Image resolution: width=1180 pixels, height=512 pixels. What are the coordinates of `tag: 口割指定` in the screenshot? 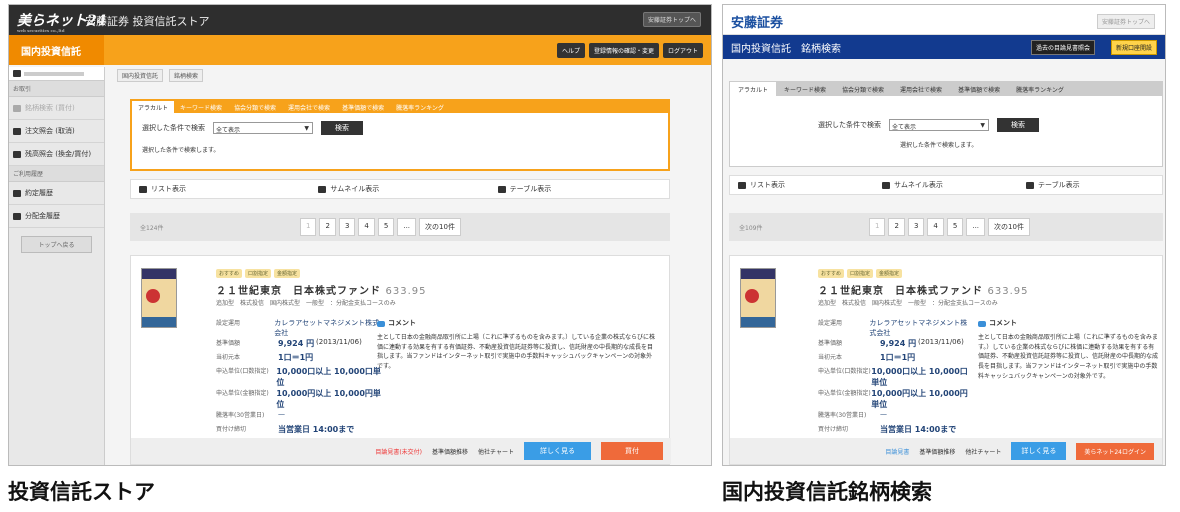 It's located at (258, 273).